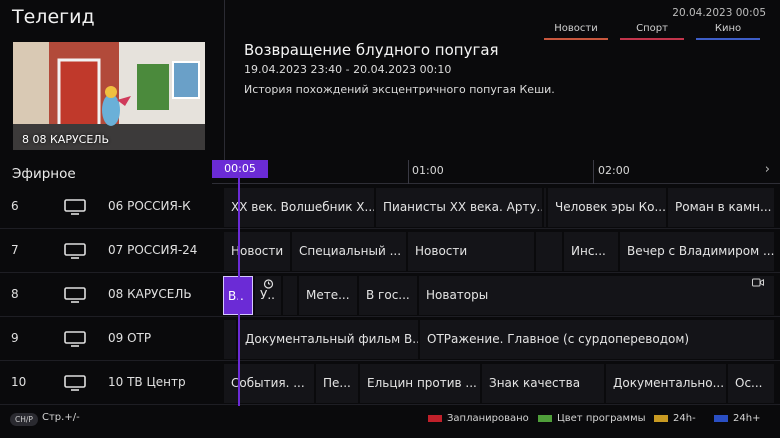  Describe the element at coordinates (152, 250) in the screenshot. I see `channel-name: 07 РОССИЯ-24` at that location.